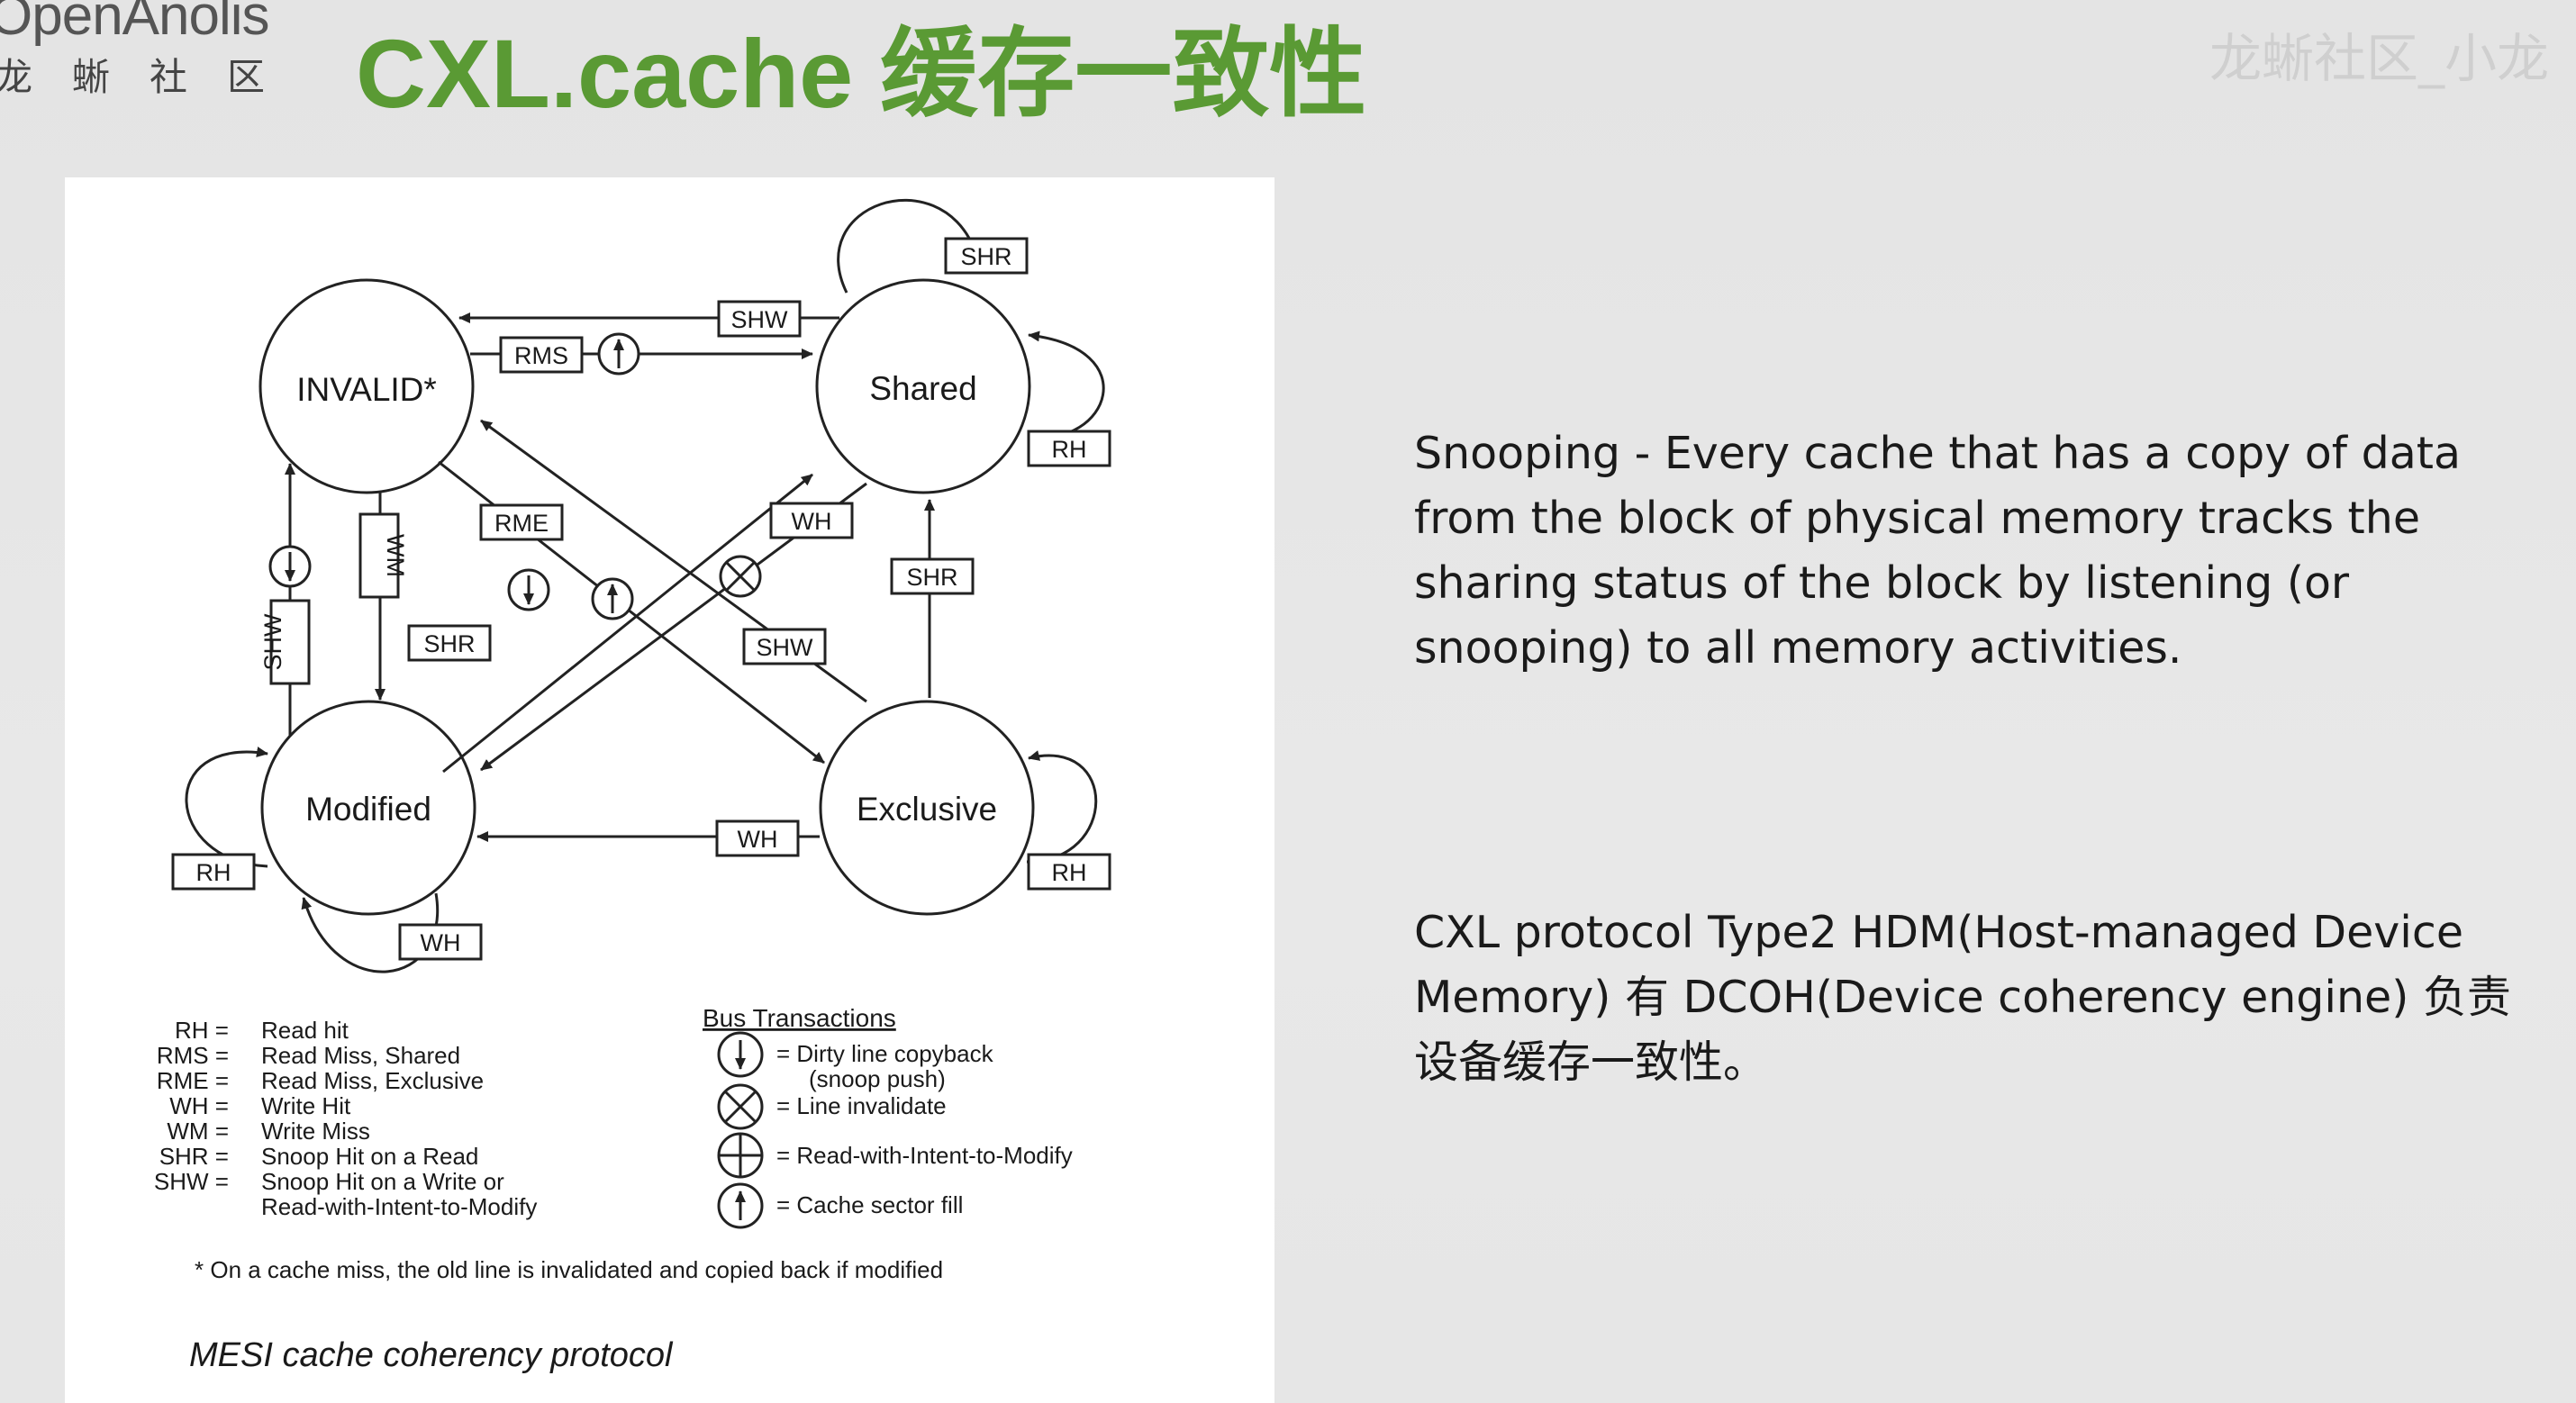  What do you see at coordinates (193, 1055) in the screenshot?
I see `legend-abbr: RMS =` at bounding box center [193, 1055].